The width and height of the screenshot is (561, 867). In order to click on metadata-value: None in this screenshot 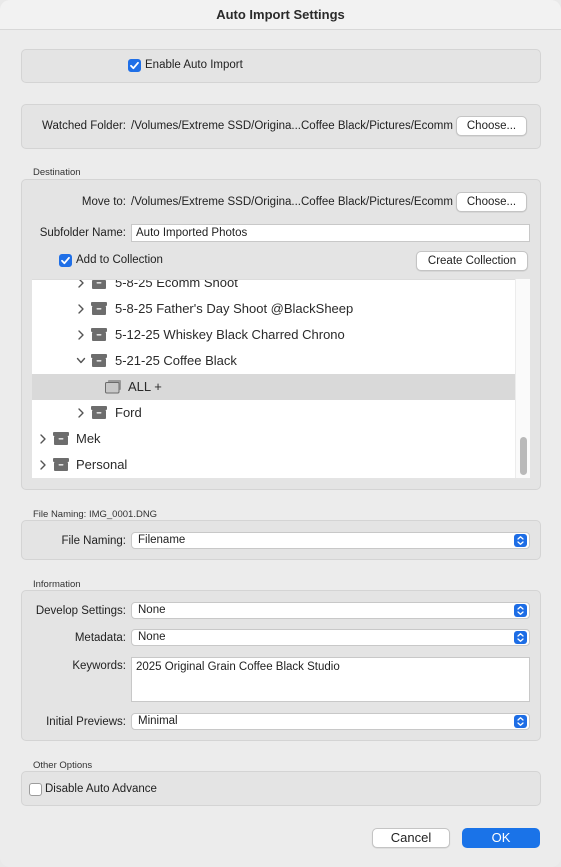, I will do `click(152, 637)`.